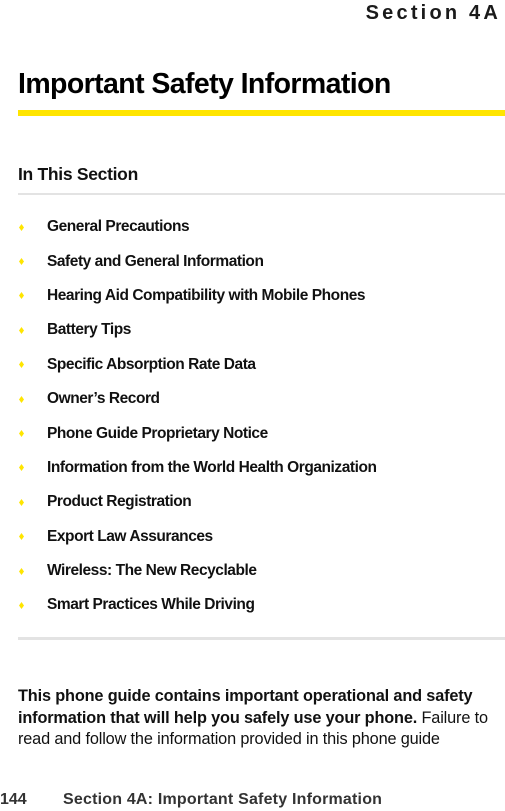  What do you see at coordinates (103, 399) in the screenshot?
I see `toc-link-owners-record: Owner’s Record` at bounding box center [103, 399].